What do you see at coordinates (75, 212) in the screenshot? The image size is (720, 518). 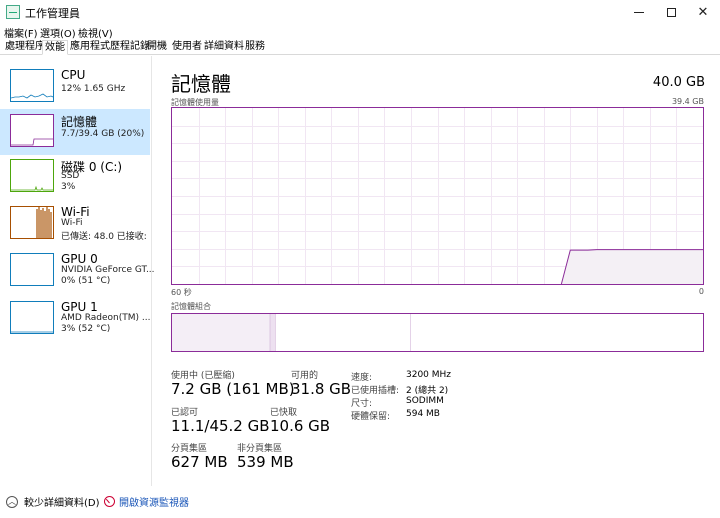 I see `sidebar-title-wifi: Wi-Fi` at bounding box center [75, 212].